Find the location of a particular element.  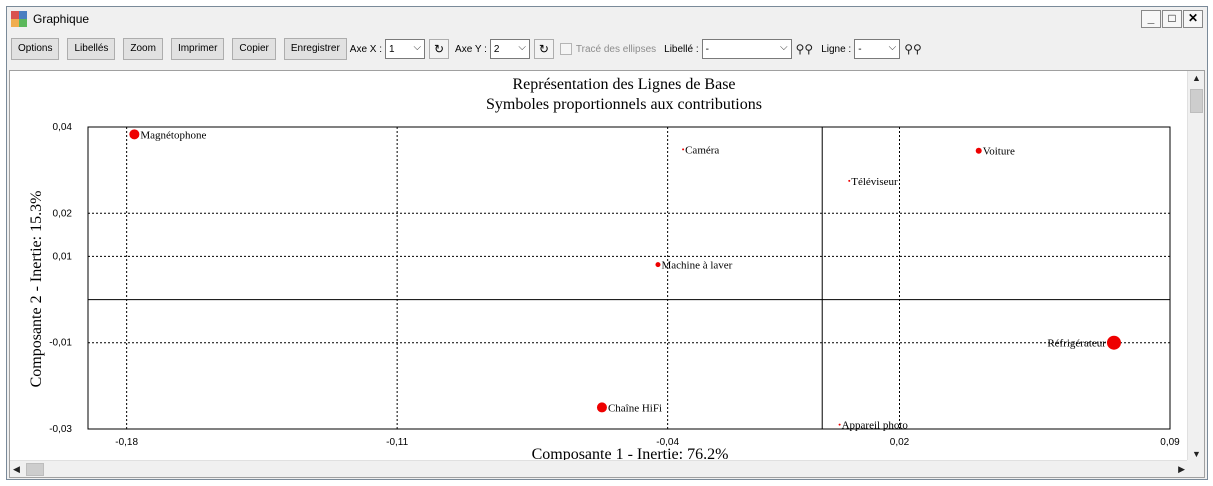

libelle-value: - is located at coordinates (707, 49).